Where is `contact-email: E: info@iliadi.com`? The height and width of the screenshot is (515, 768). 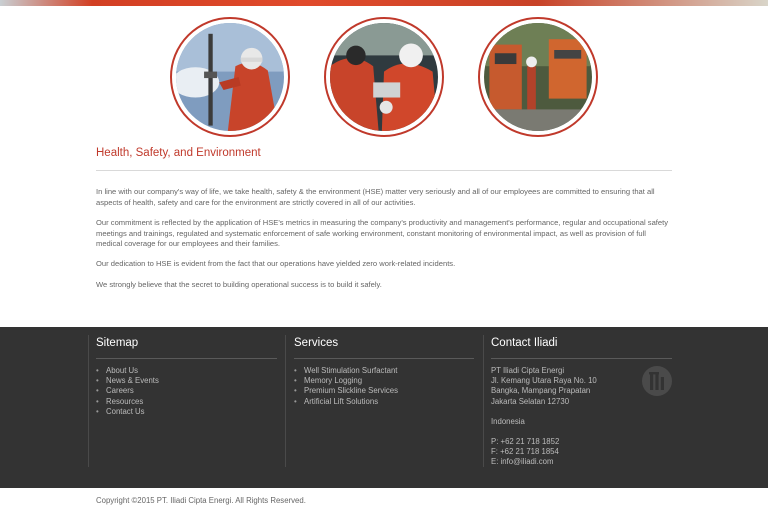
contact-email: E: info@iliadi.com is located at coordinates (581, 462).